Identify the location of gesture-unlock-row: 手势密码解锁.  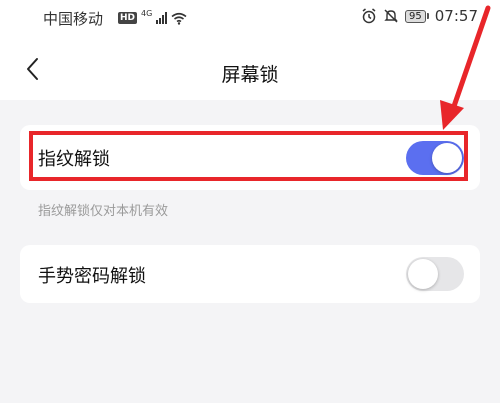
(250, 274).